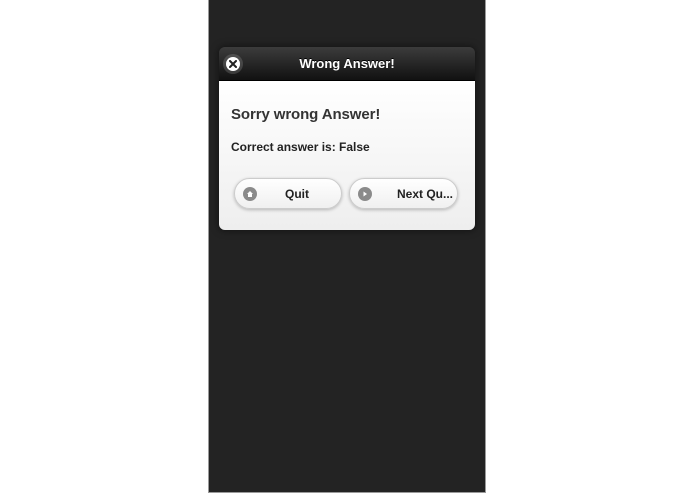 This screenshot has width=695, height=494. I want to click on dialog-heading: Sorry wrong Answer!, so click(306, 114).